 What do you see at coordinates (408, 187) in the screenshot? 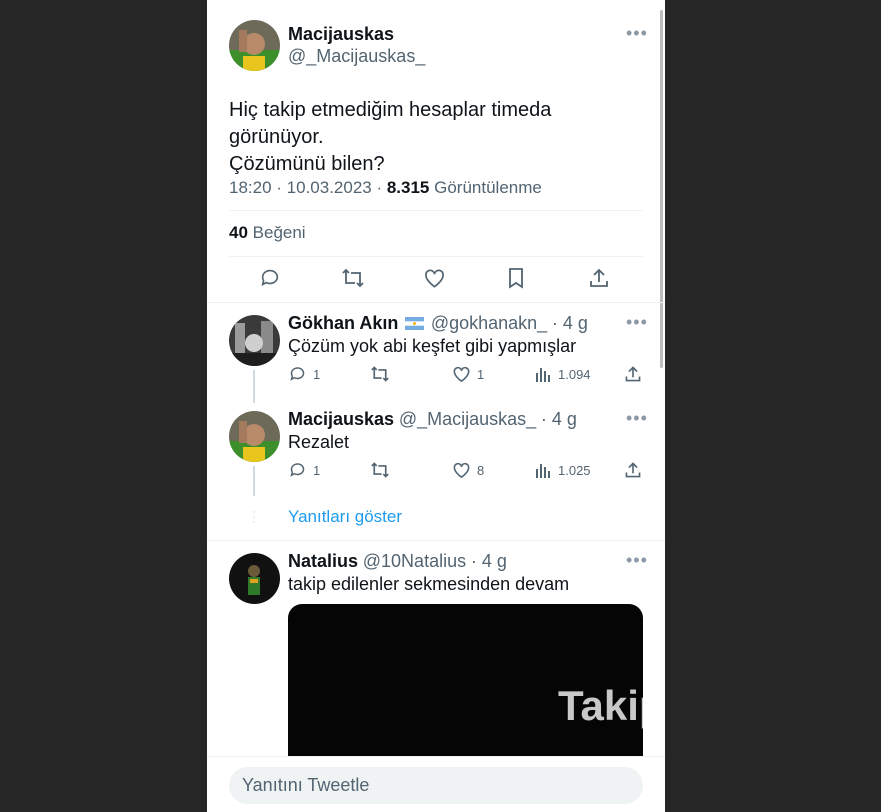
I see `views-count: 8.315` at bounding box center [408, 187].